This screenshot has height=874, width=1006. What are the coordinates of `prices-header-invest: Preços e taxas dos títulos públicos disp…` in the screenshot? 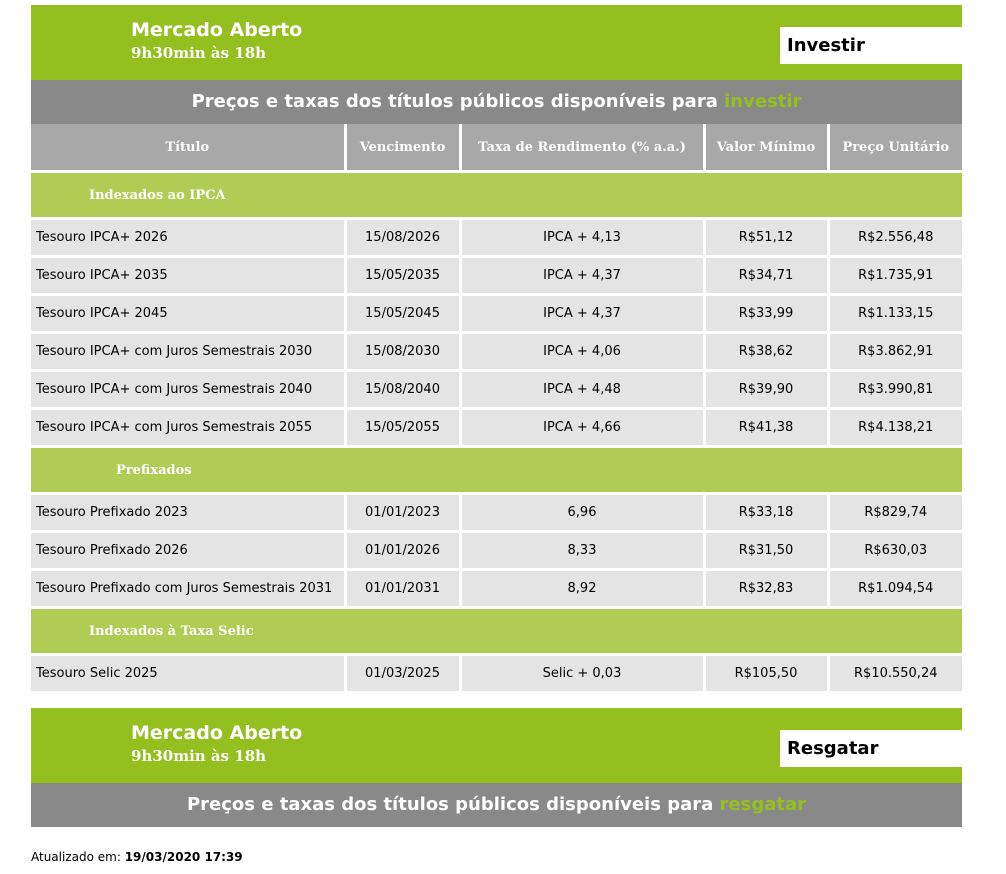 It's located at (496, 102).